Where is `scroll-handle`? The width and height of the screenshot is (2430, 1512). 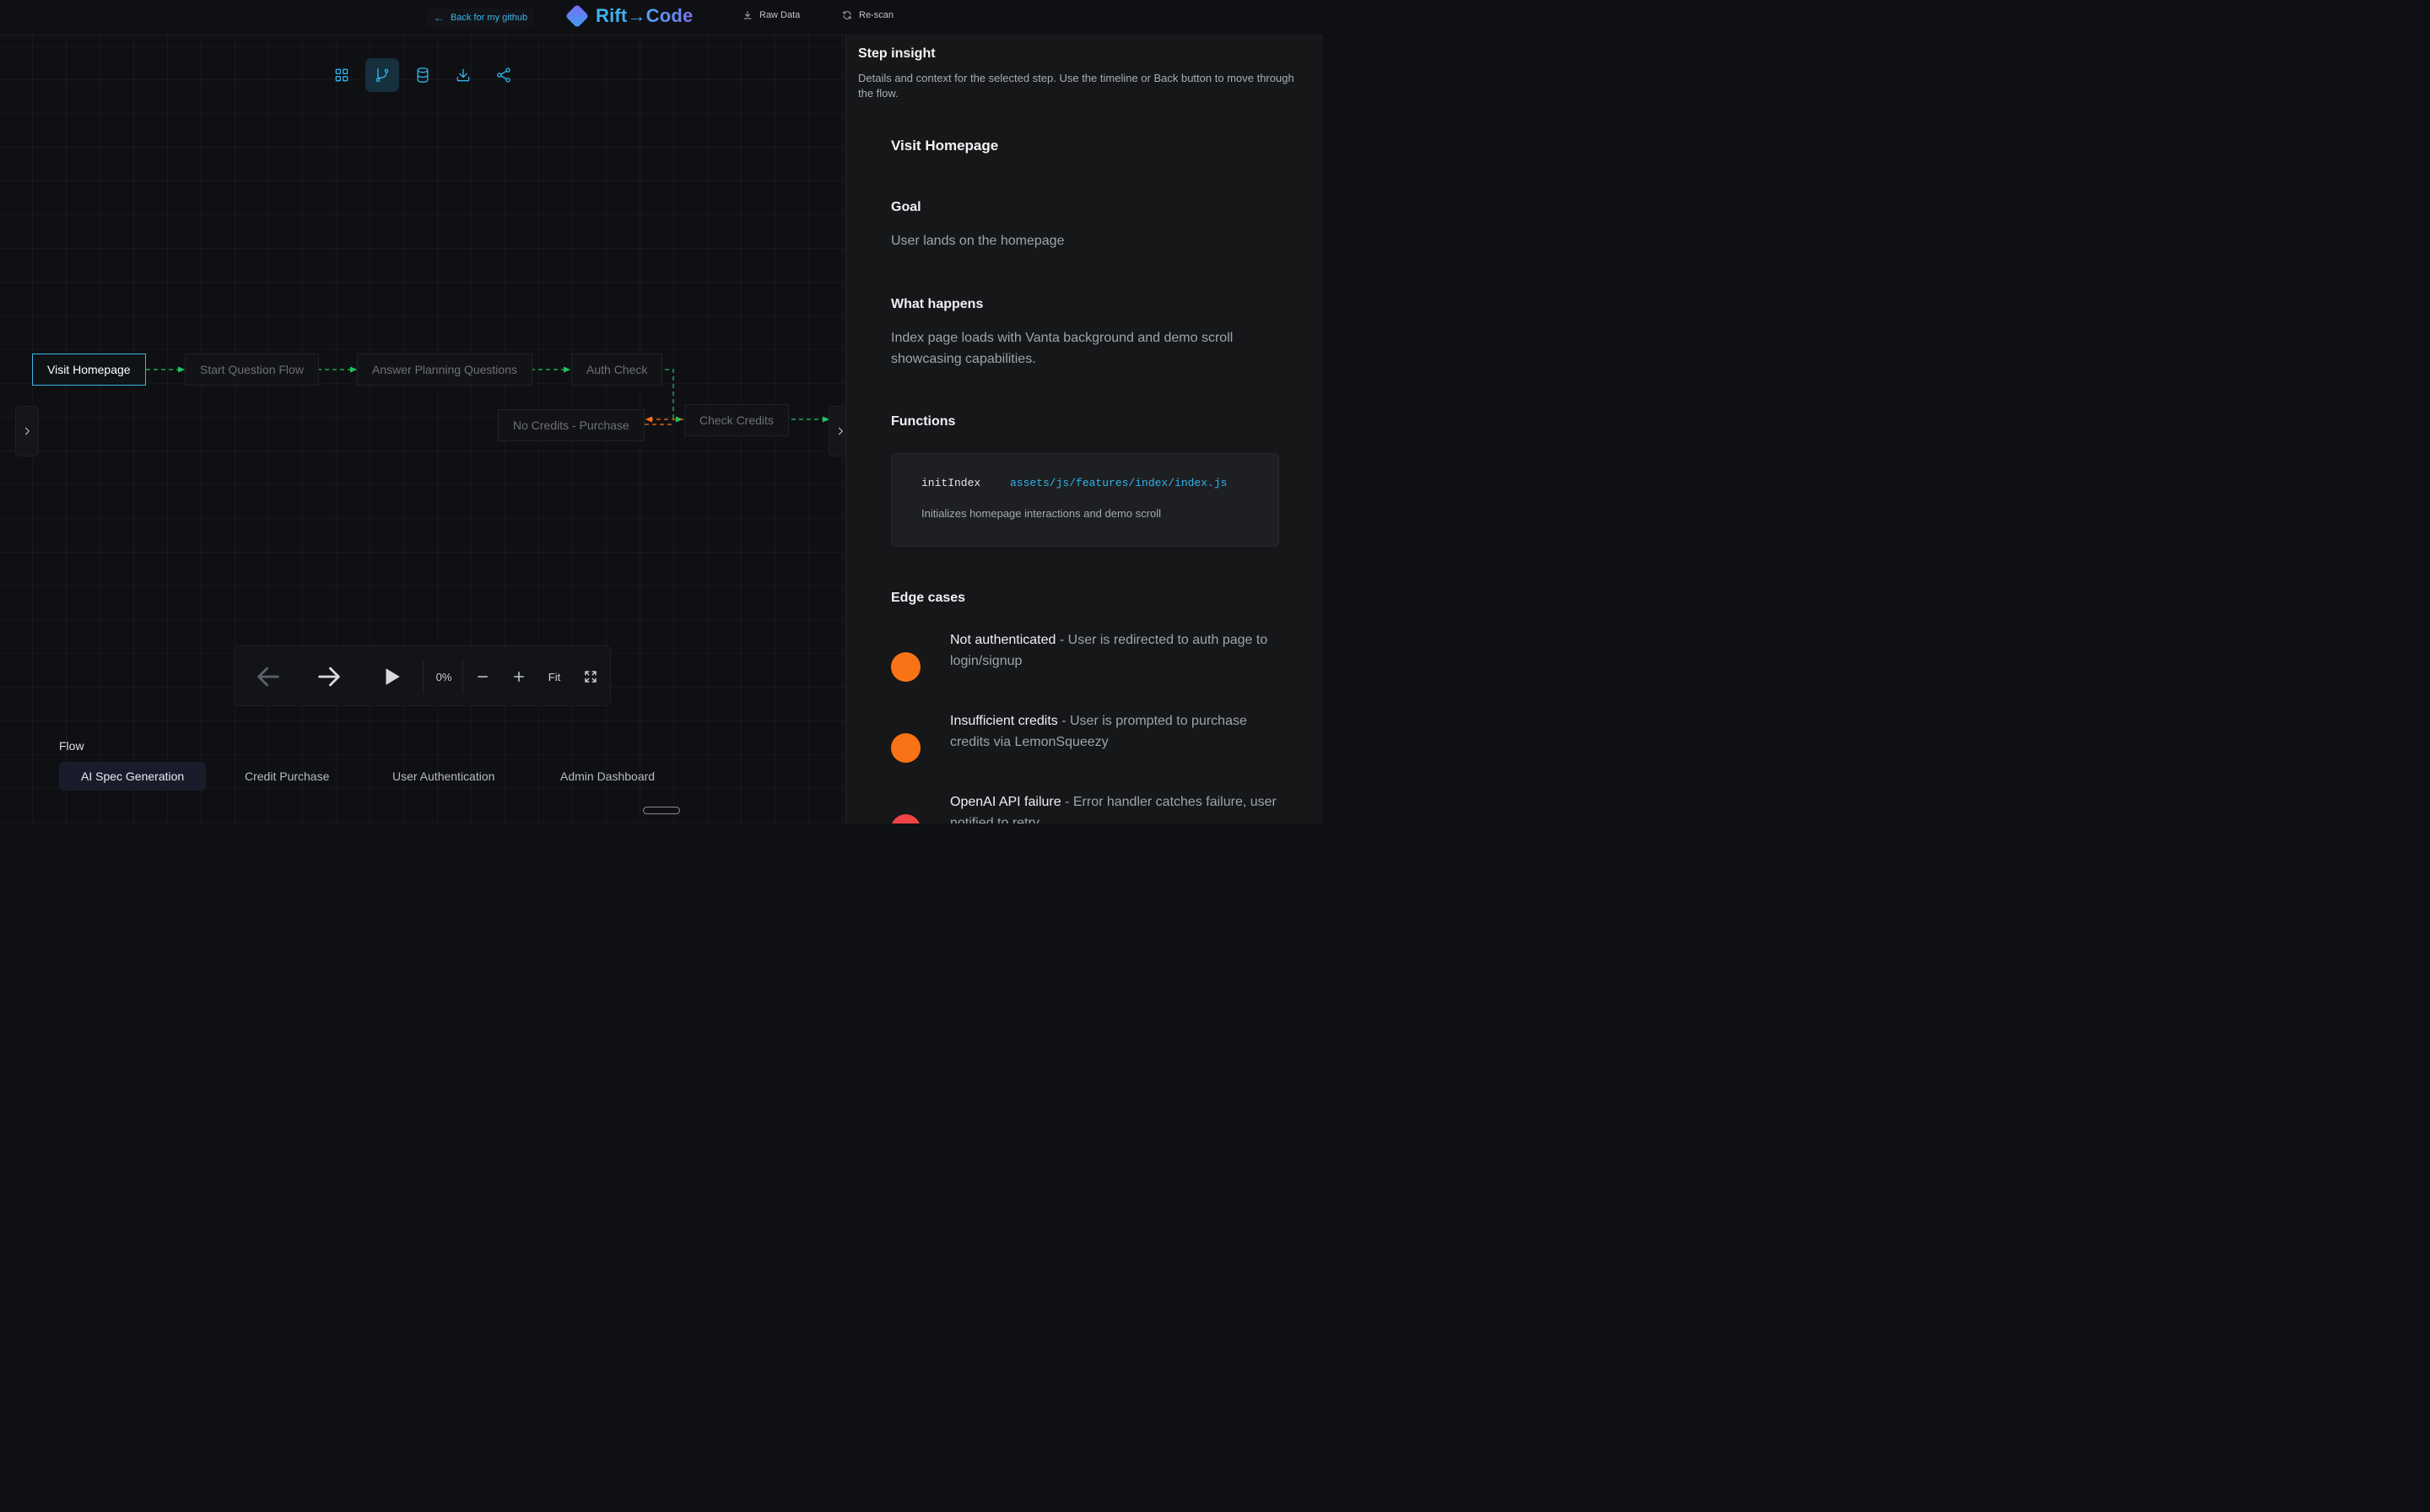 scroll-handle is located at coordinates (661, 810).